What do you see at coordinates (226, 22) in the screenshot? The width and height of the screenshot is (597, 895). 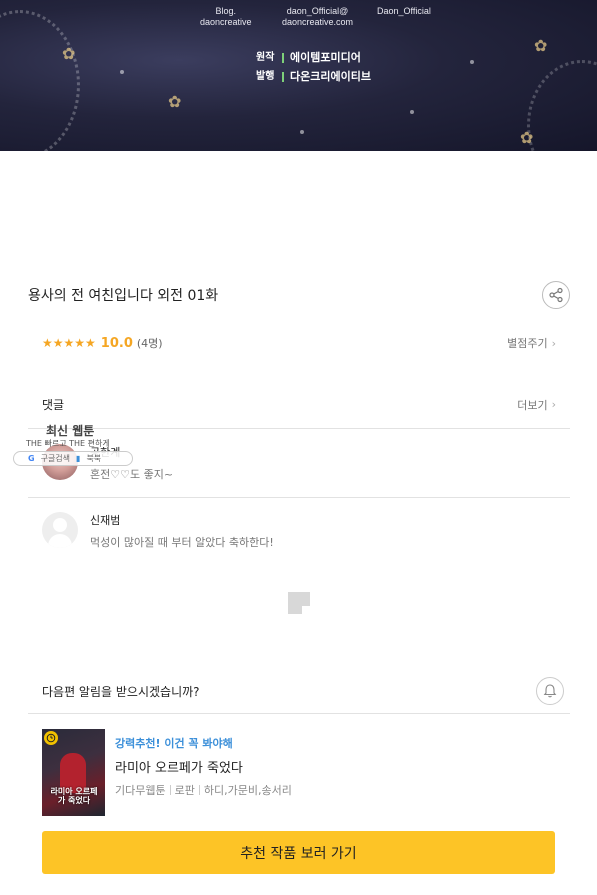 I see `credit-line: daoncreative` at bounding box center [226, 22].